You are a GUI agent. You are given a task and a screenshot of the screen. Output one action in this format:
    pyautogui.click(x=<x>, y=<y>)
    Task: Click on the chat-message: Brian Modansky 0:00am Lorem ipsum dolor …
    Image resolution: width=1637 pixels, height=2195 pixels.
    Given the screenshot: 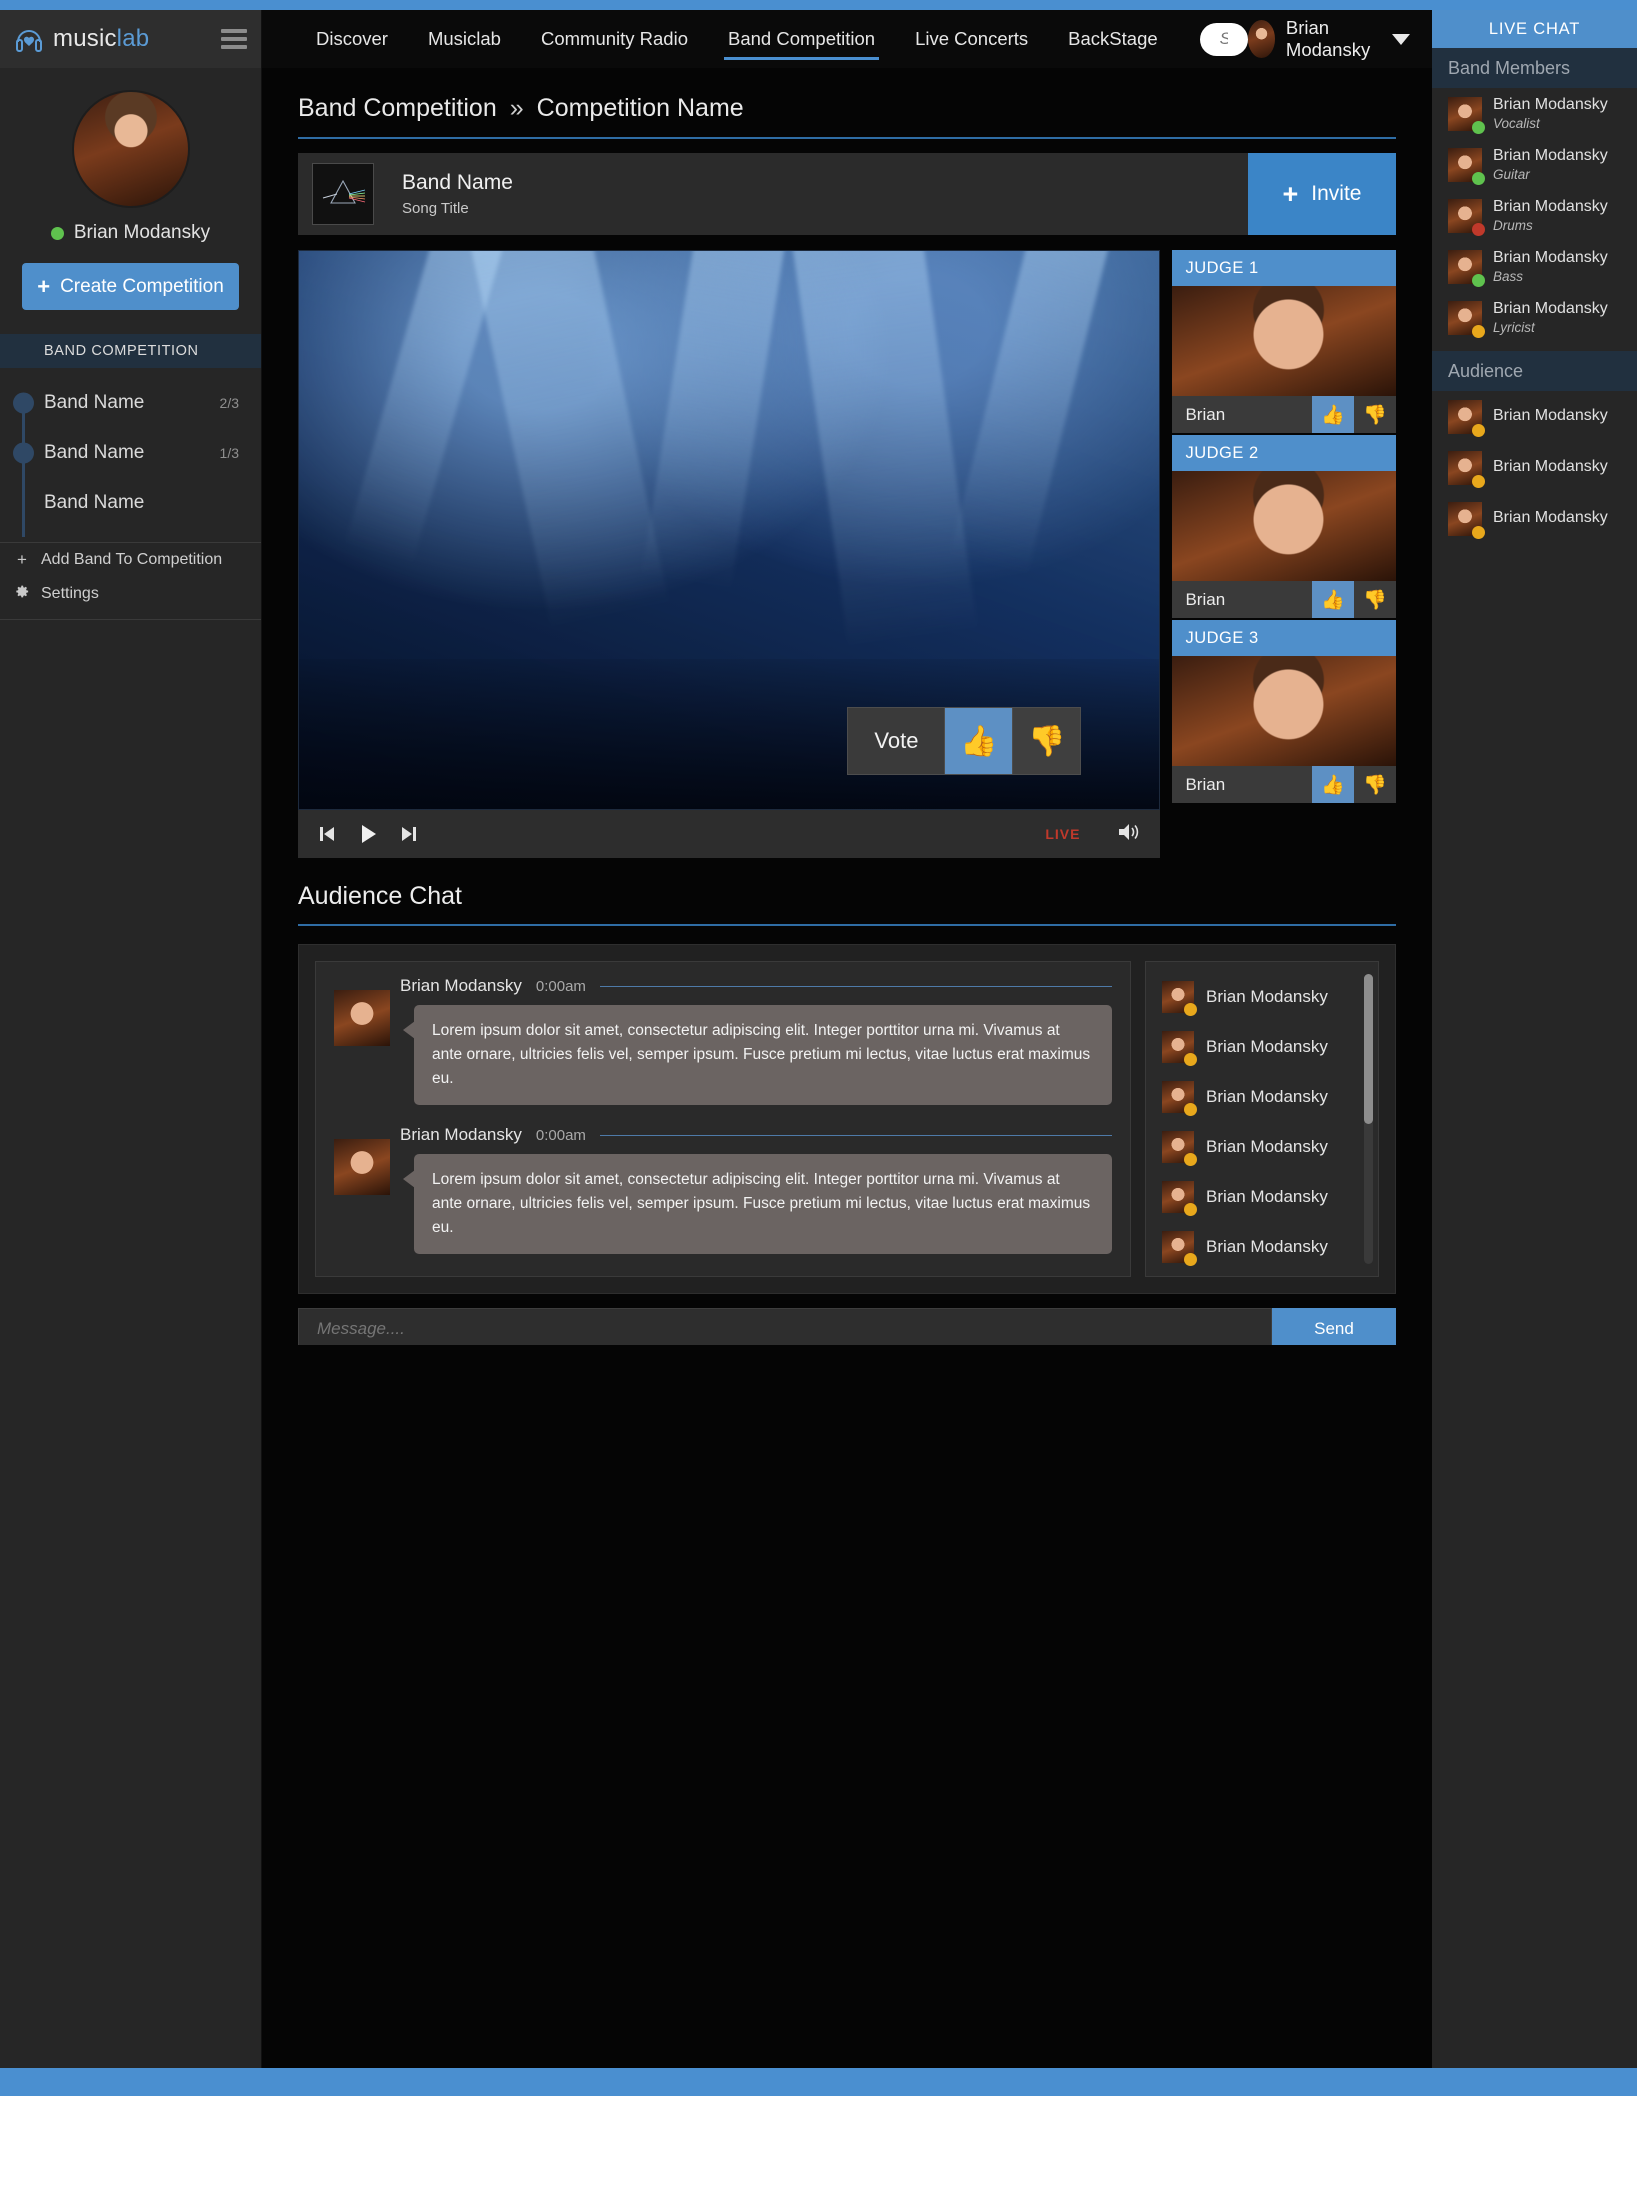 What is the action you would take?
    pyautogui.click(x=723, y=1190)
    